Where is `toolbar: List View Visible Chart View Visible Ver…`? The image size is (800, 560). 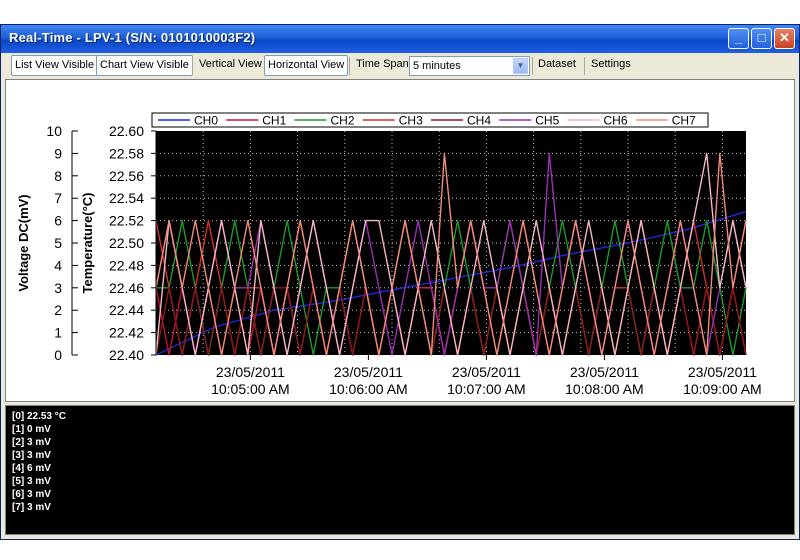 toolbar: List View Visible Chart View Visible Ver… is located at coordinates (400, 66).